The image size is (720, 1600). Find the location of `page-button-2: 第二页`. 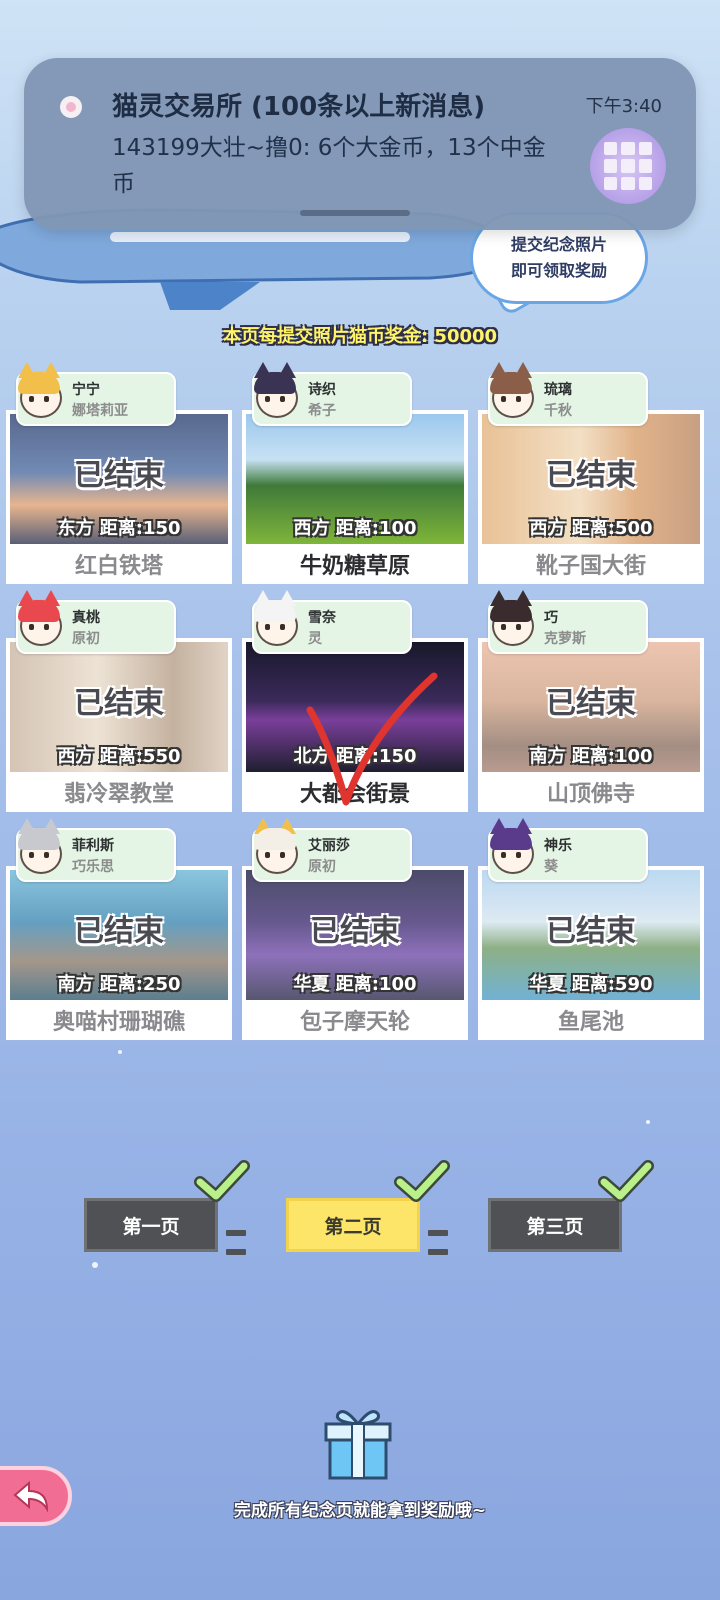

page-button-2: 第二页 is located at coordinates (353, 1225).